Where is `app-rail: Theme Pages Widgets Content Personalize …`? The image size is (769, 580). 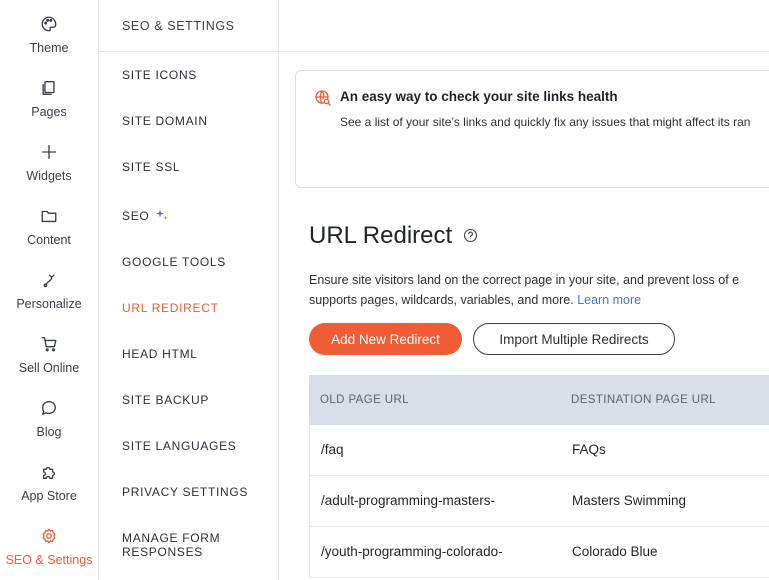
app-rail: Theme Pages Widgets Content Personalize … is located at coordinates (49, 290).